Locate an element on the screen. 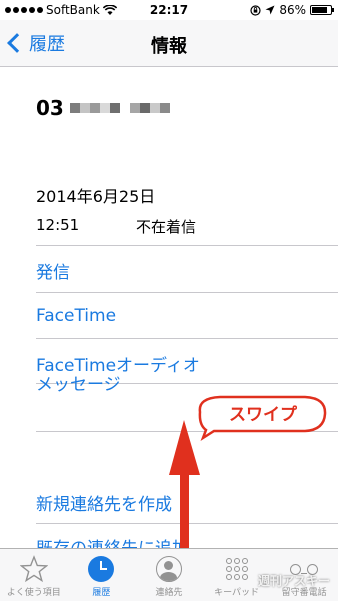  tab-recents: 履歴 is located at coordinates (102, 575).